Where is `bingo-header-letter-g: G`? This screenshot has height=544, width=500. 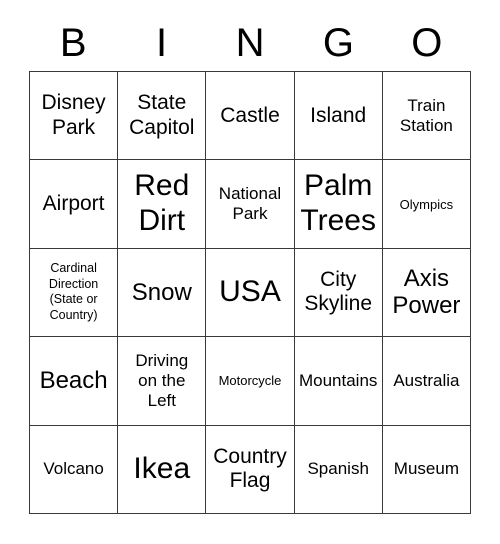 bingo-header-letter-g: G is located at coordinates (338, 42).